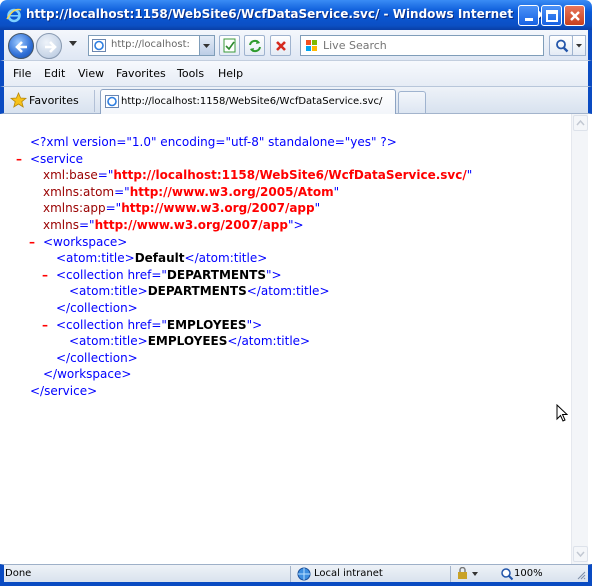  I want to click on live-search-logo-icon, so click(311, 45).